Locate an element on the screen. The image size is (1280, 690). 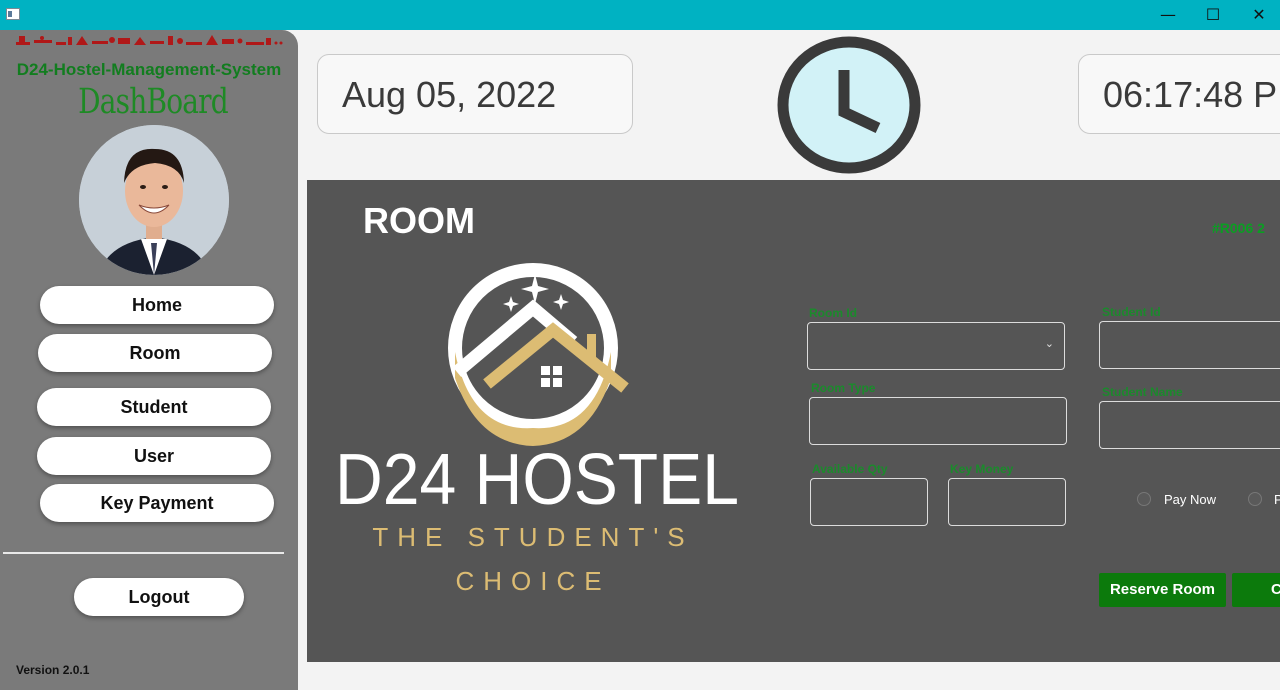
nav-home-label: Home is located at coordinates (156, 305).